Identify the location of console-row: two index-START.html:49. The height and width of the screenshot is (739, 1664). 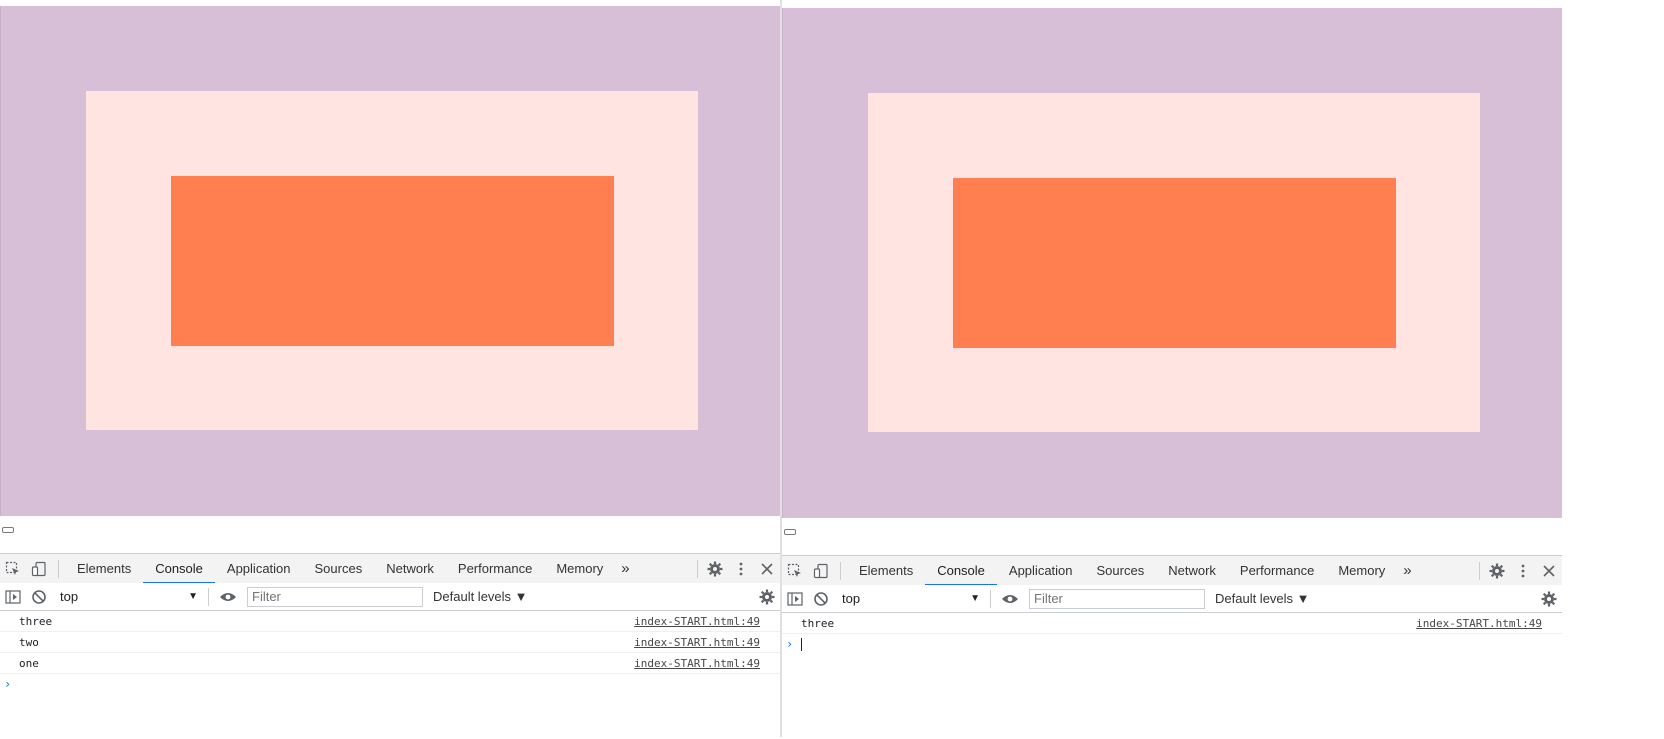
(390, 642).